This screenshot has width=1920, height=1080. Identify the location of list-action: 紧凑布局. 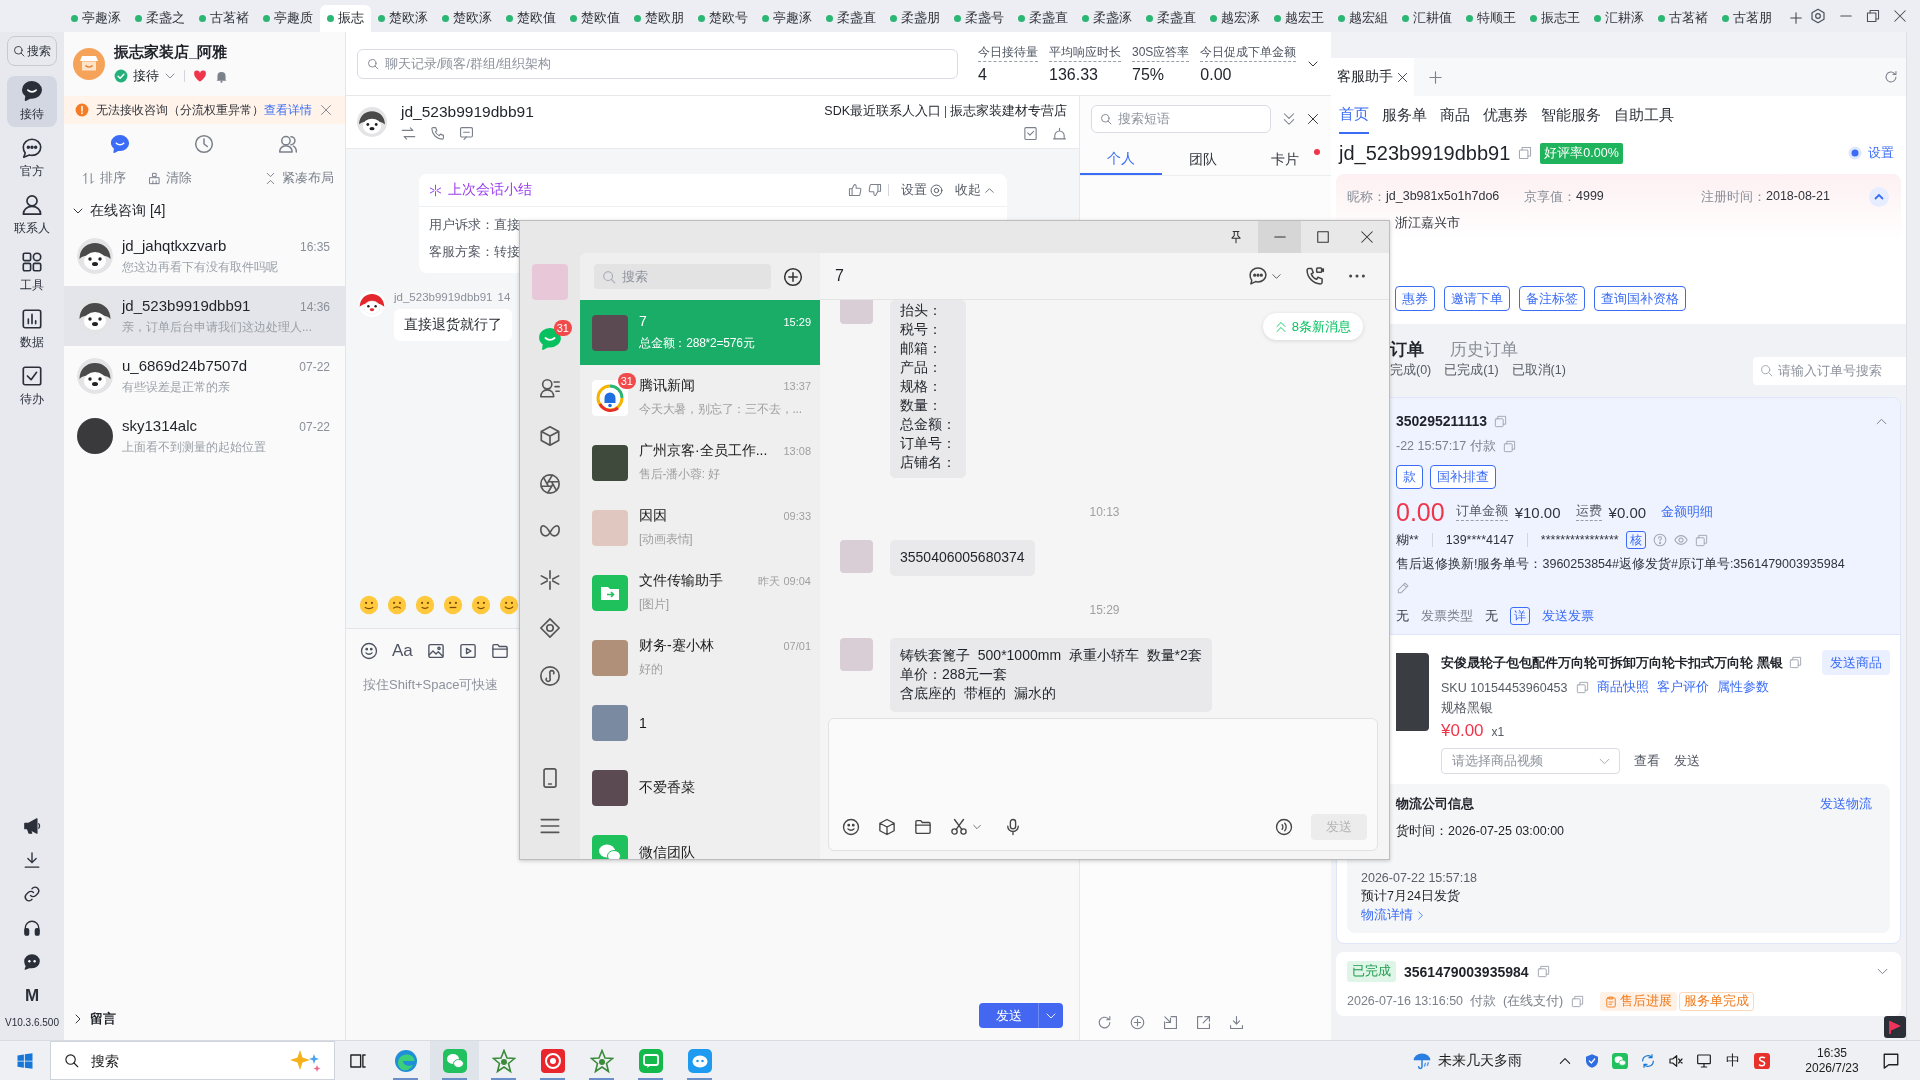
(299, 178).